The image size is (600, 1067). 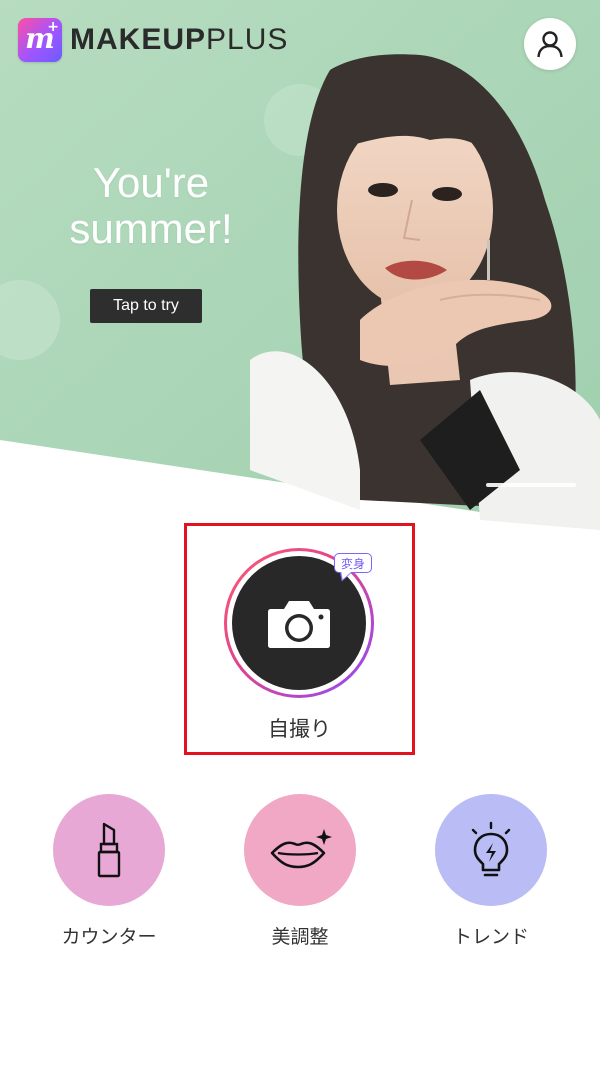 What do you see at coordinates (300, 937) in the screenshot?
I see `feature-label: 美調整` at bounding box center [300, 937].